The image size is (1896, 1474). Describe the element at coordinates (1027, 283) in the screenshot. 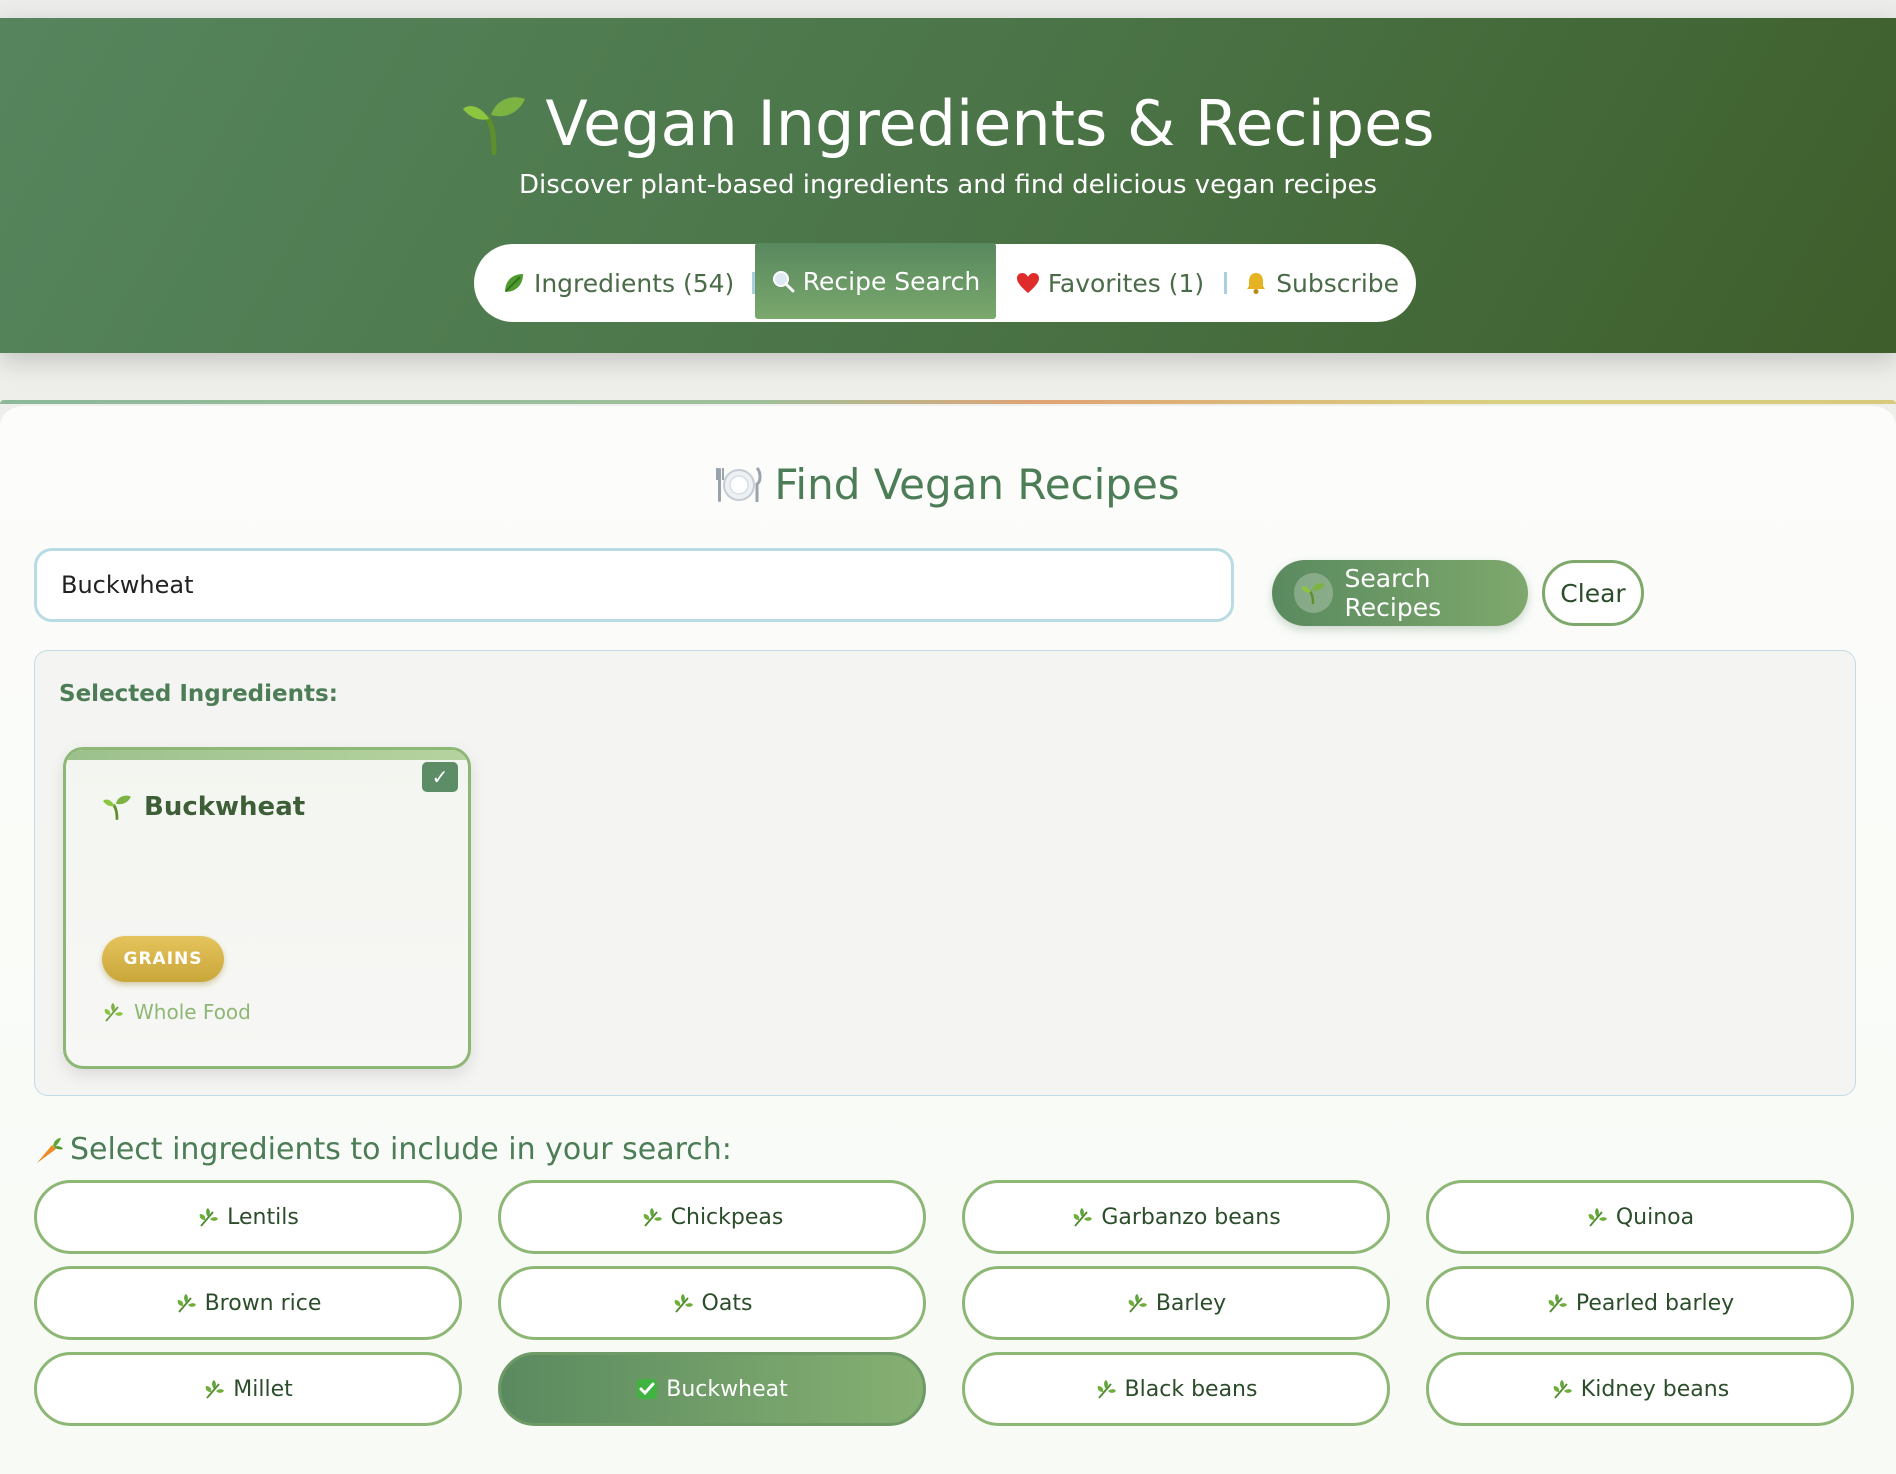

I see `heart-icon` at that location.